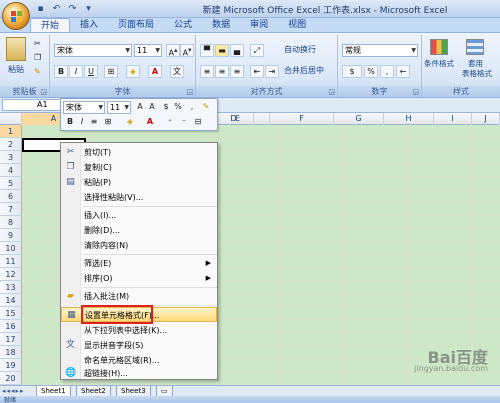  What do you see at coordinates (13, 391) in the screenshot?
I see `sheet-nav-buttons: ◂◂◂▸▸` at bounding box center [13, 391].